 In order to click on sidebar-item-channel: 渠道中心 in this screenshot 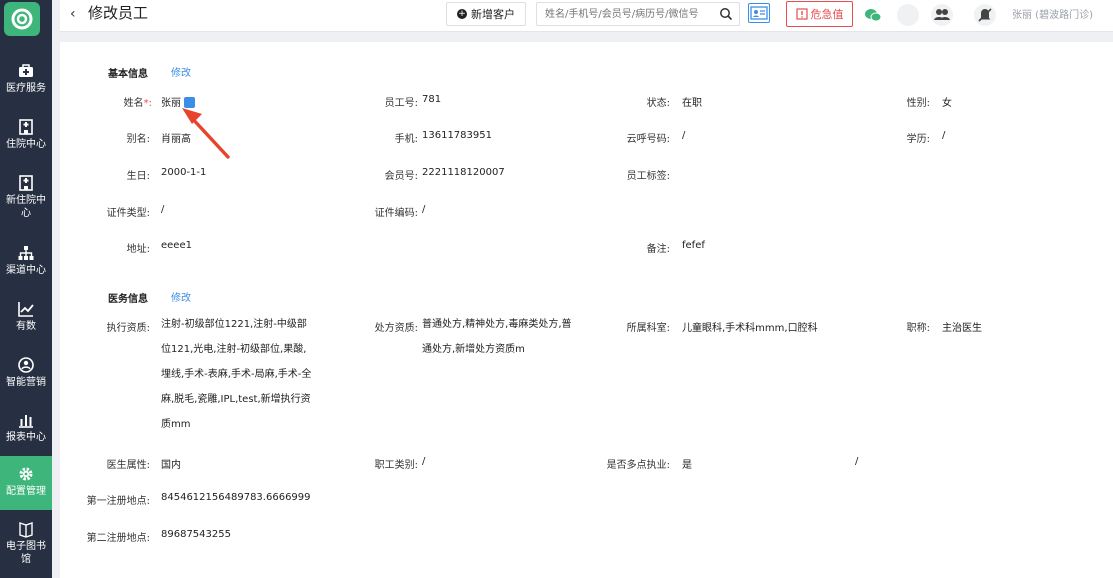, I will do `click(26, 260)`.